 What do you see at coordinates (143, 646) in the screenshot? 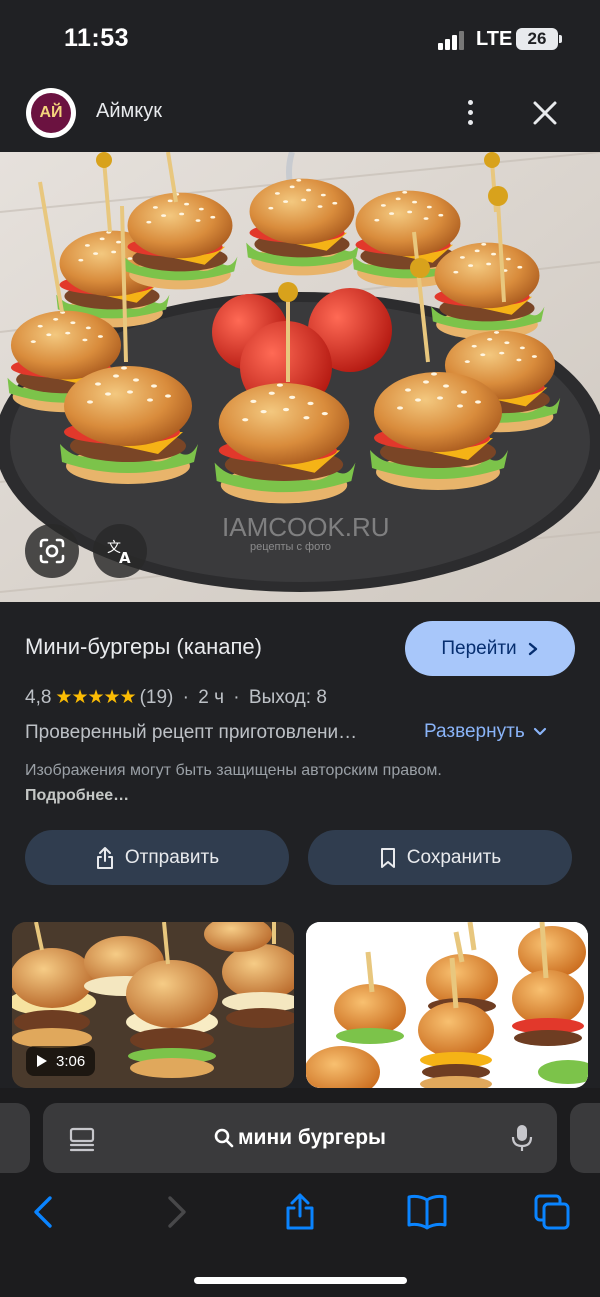
I see `recipe-title: Мини-бургеры (канапе)` at bounding box center [143, 646].